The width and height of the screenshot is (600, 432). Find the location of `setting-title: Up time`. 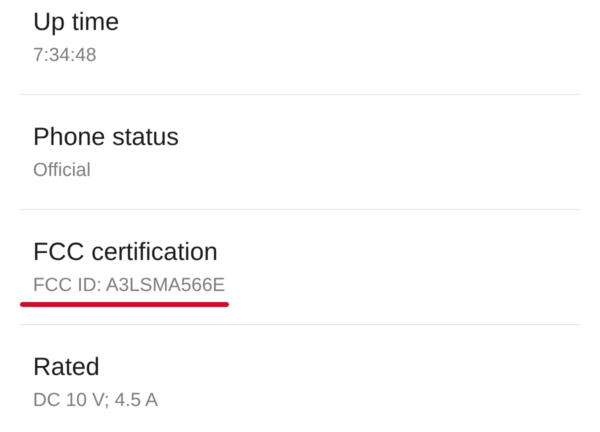

setting-title: Up time is located at coordinates (76, 22).